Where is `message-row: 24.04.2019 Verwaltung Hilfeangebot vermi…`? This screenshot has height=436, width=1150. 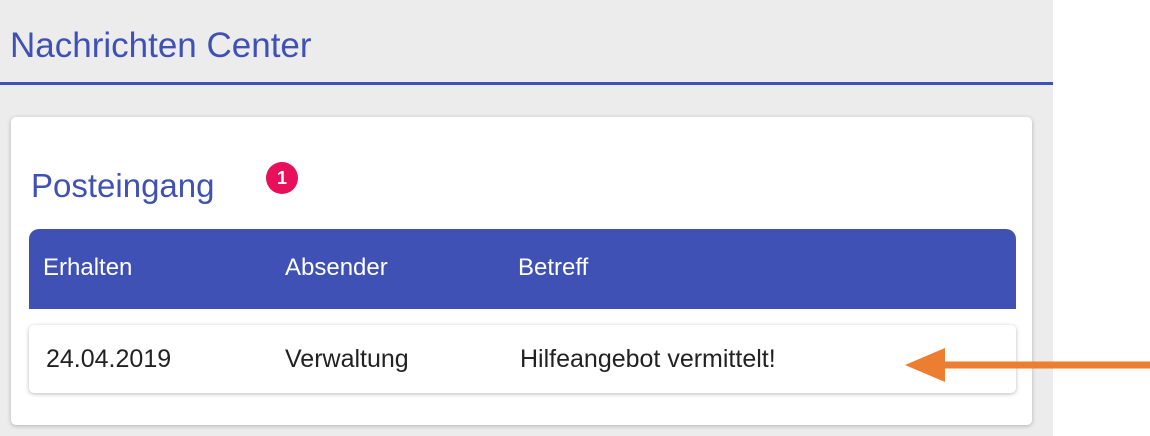 message-row: 24.04.2019 Verwaltung Hilfeangebot vermi… is located at coordinates (522, 359).